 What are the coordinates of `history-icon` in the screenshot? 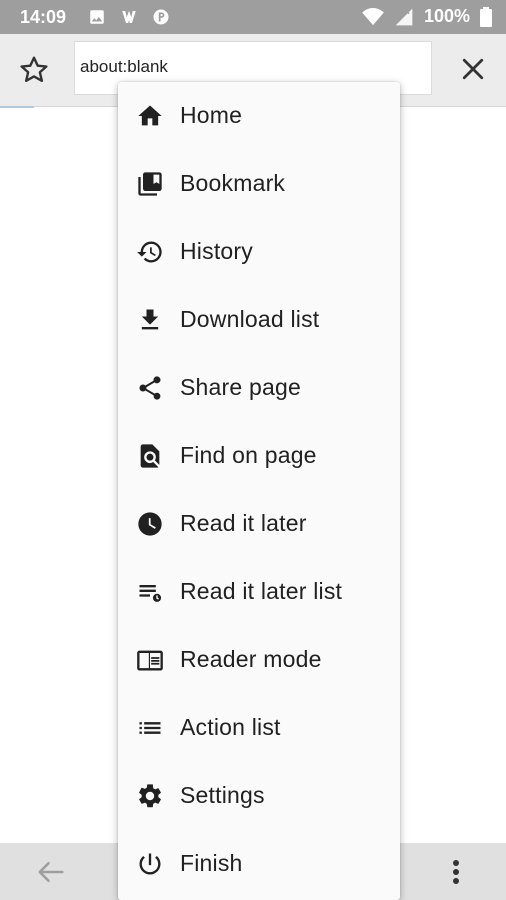 It's located at (150, 252).